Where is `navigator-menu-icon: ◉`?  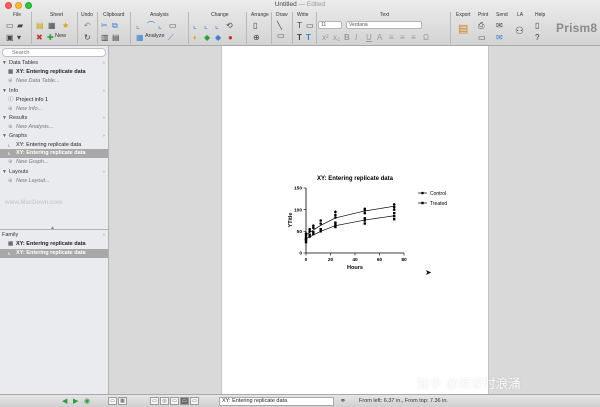
navigator-menu-icon: ◉ is located at coordinates (87, 401).